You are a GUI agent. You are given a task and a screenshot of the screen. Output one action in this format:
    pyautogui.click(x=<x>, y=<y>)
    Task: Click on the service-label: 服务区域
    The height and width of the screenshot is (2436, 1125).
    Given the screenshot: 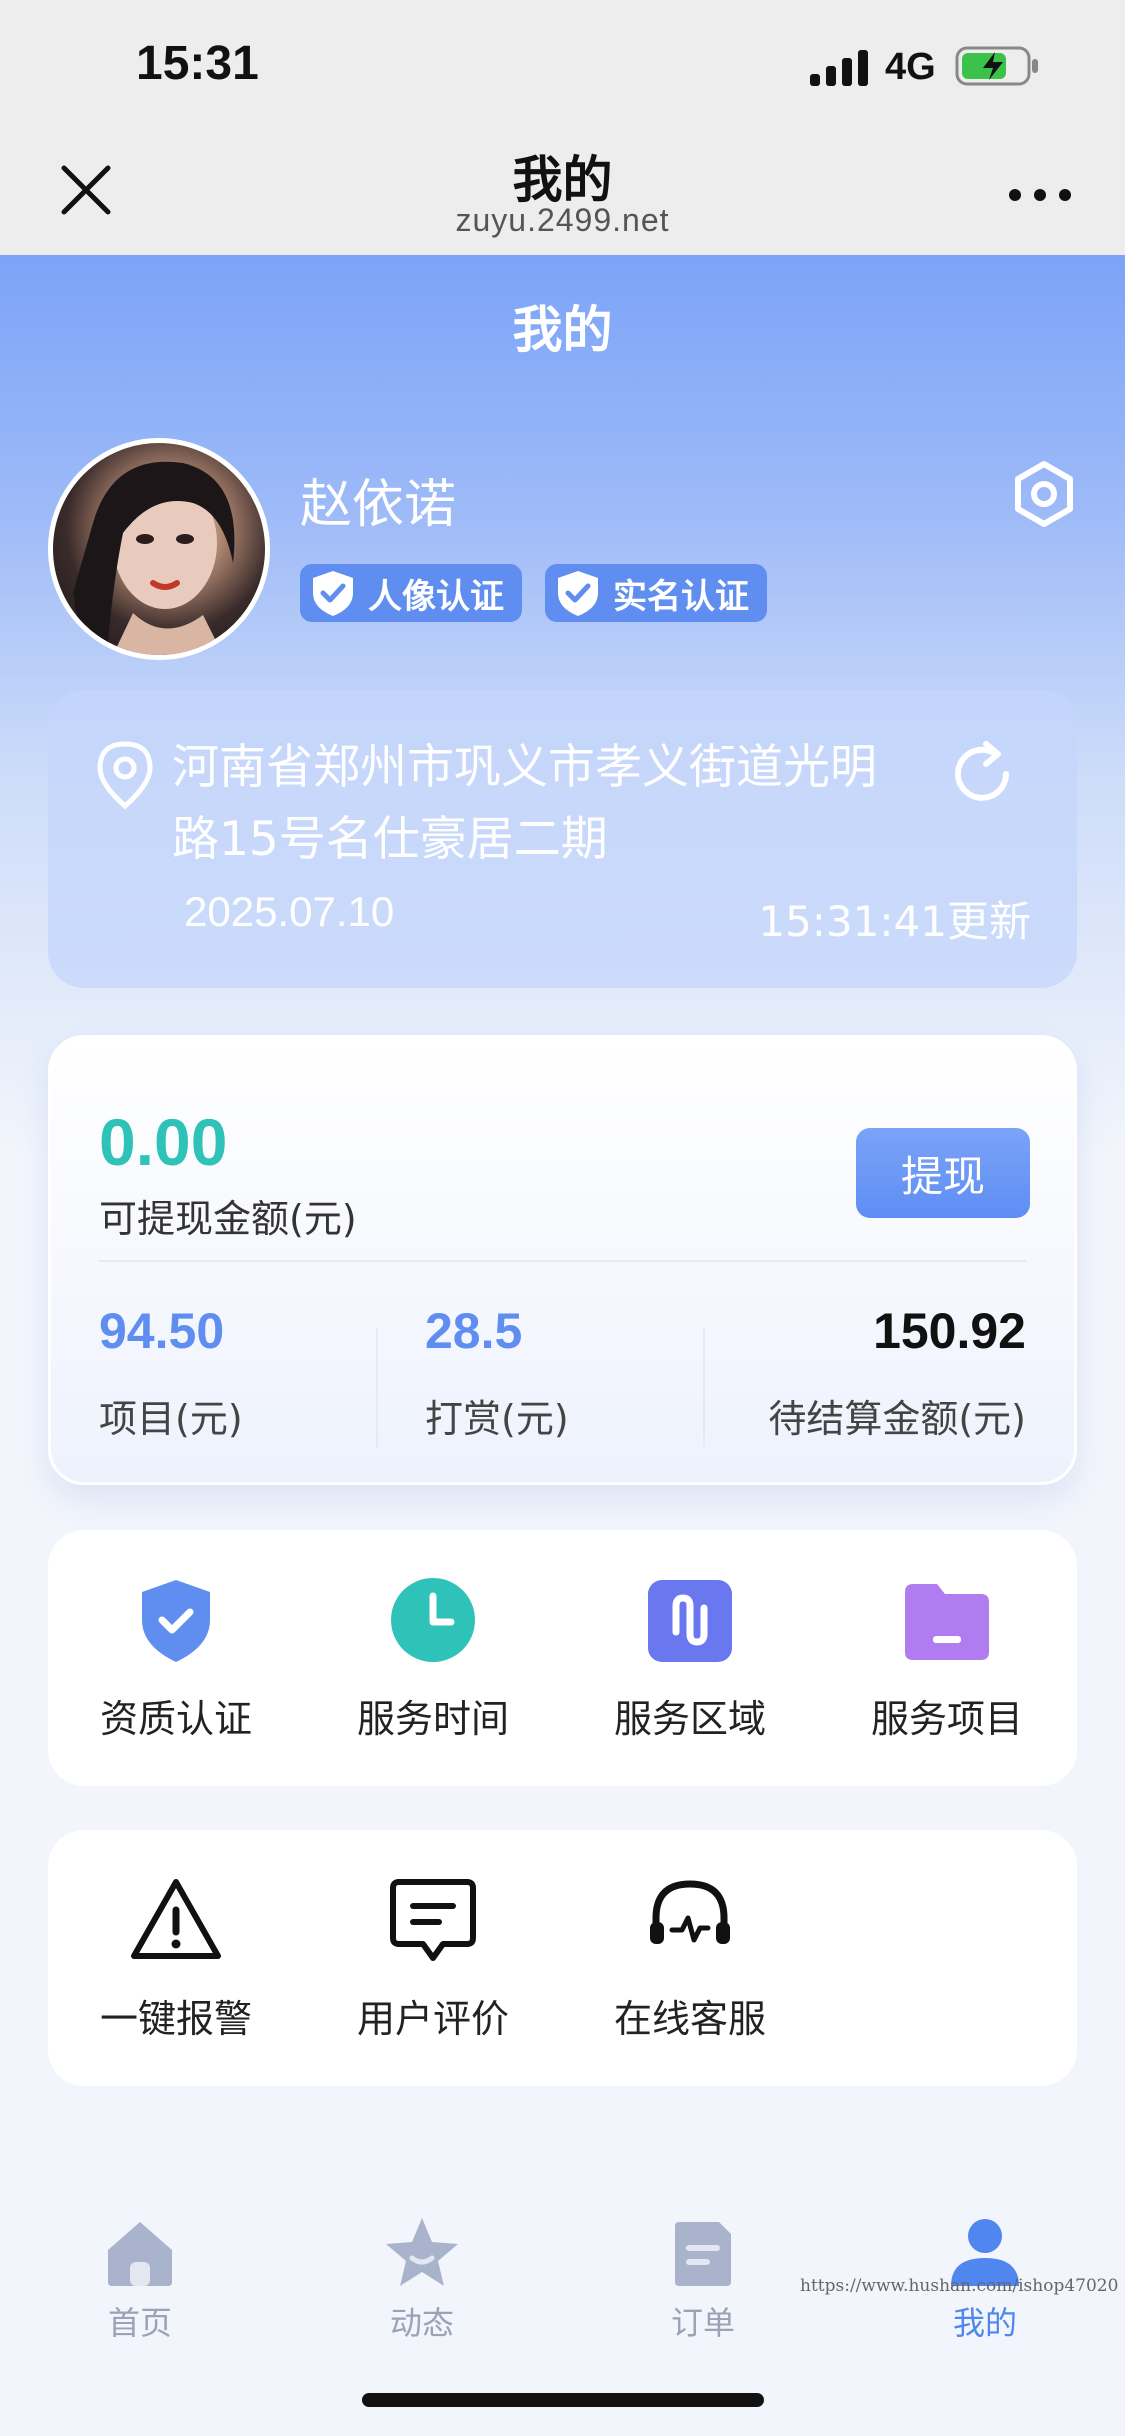 What is the action you would take?
    pyautogui.click(x=689, y=1719)
    